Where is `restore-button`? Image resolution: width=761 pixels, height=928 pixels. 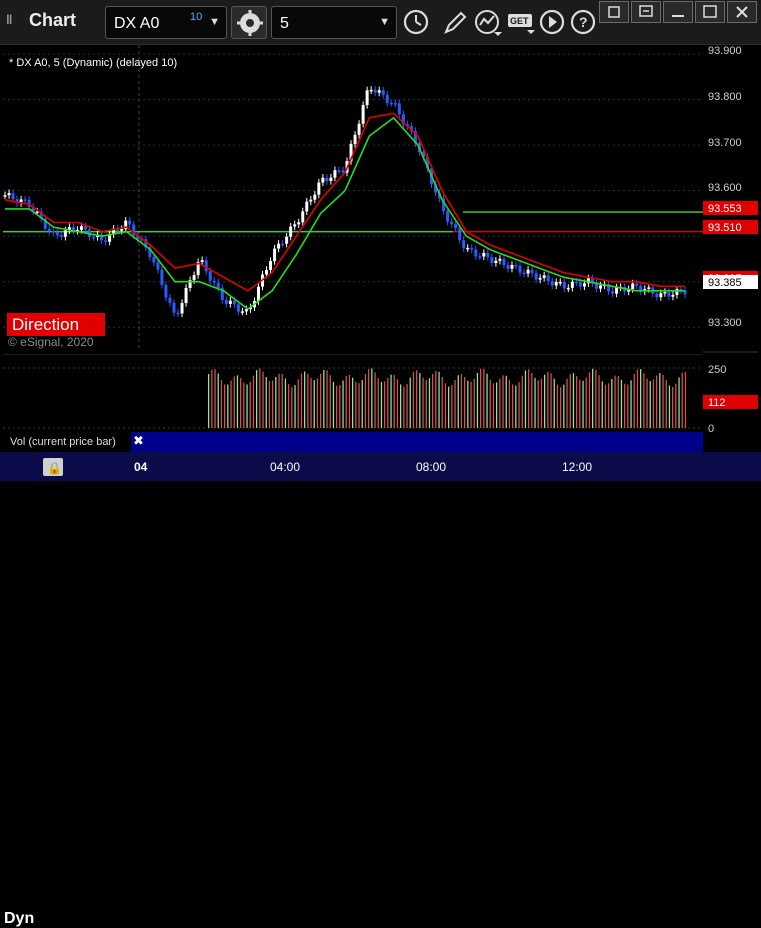
restore-button is located at coordinates (614, 12).